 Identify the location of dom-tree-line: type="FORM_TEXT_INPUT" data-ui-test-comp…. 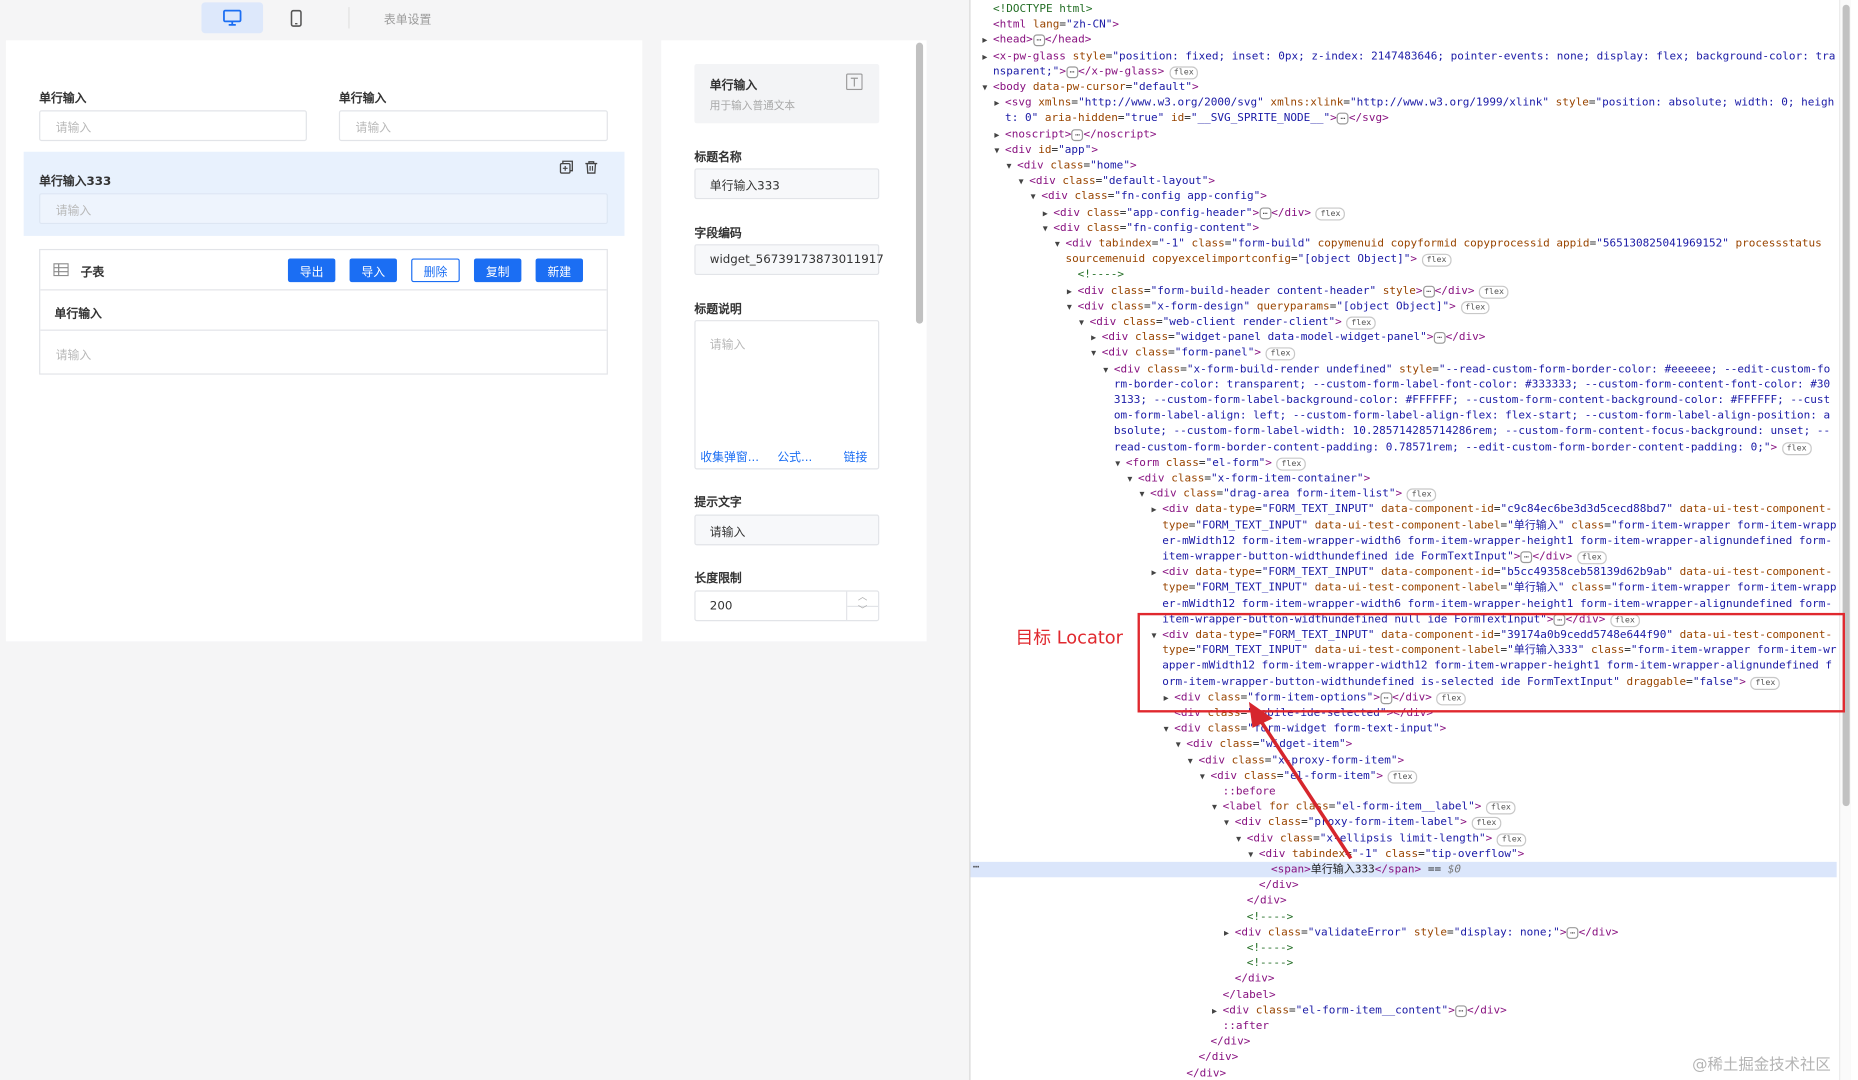
(1494, 525).